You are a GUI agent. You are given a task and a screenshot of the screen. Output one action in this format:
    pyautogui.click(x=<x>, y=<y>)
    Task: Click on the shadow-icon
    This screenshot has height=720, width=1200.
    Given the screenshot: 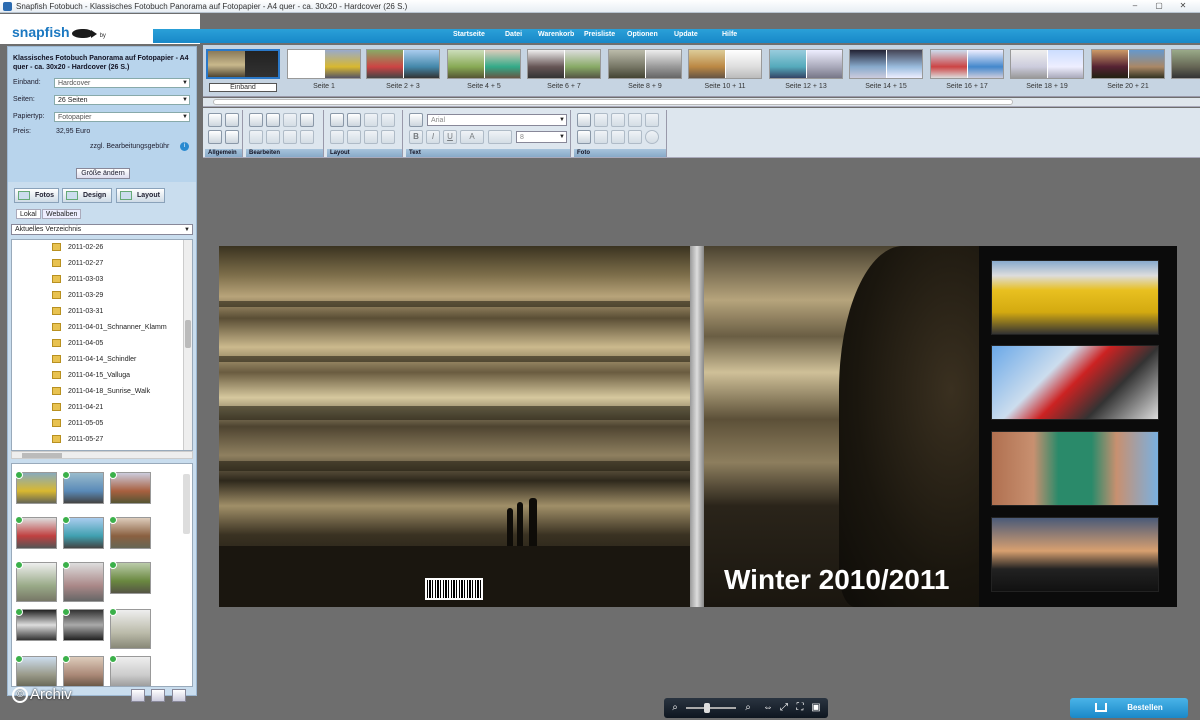 What is the action you would take?
    pyautogui.click(x=652, y=137)
    